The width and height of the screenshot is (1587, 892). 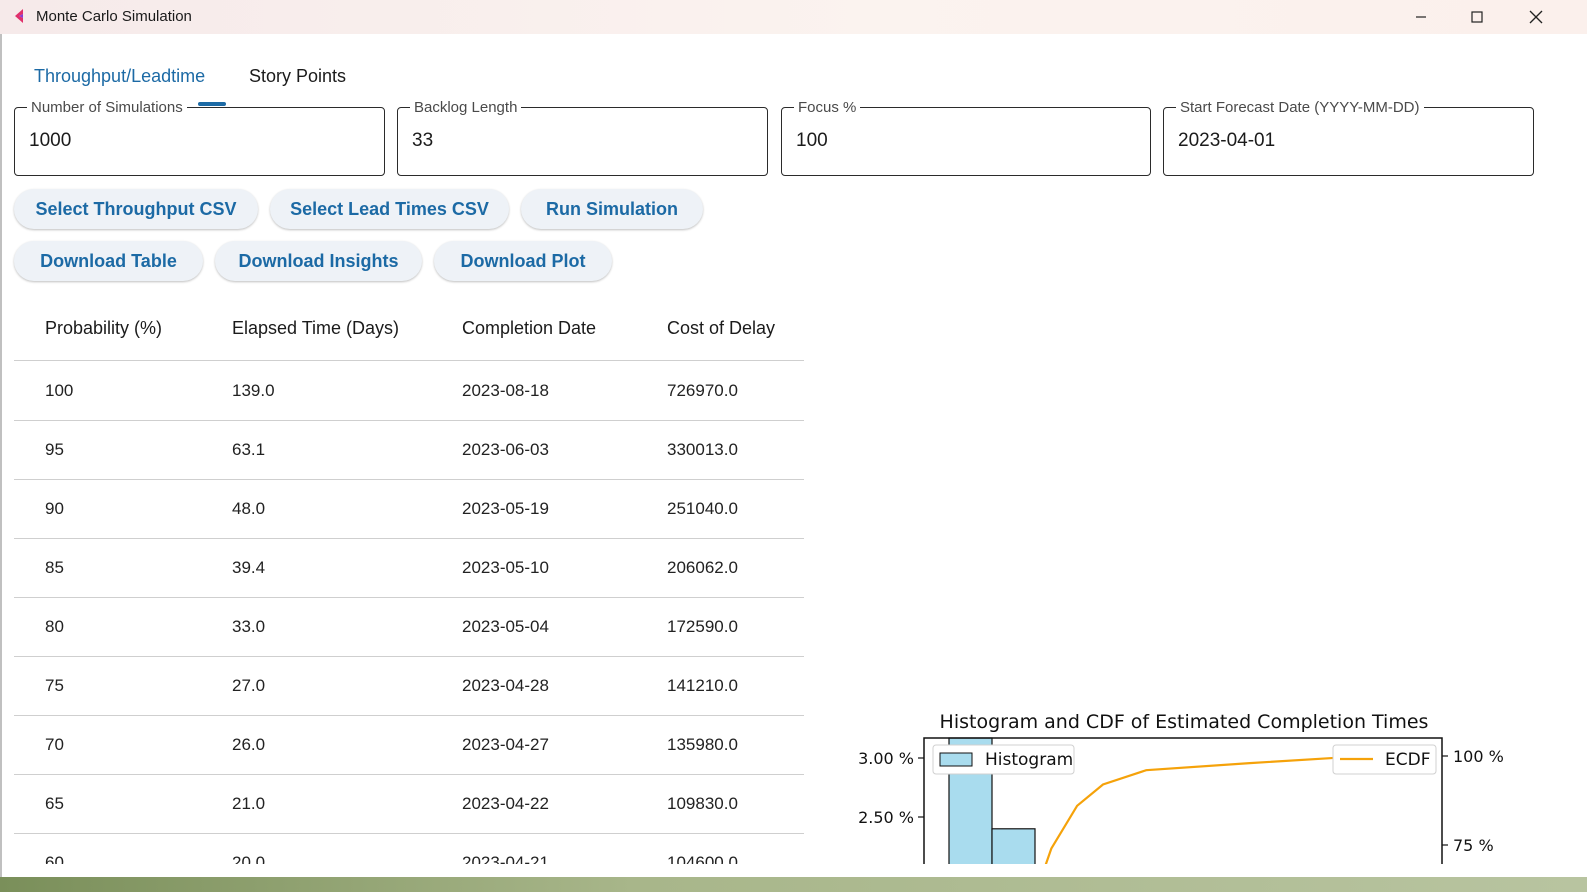 What do you see at coordinates (1300, 107) in the screenshot?
I see `start-date-label: Start Forecast Date (YYYY-MM-DD)` at bounding box center [1300, 107].